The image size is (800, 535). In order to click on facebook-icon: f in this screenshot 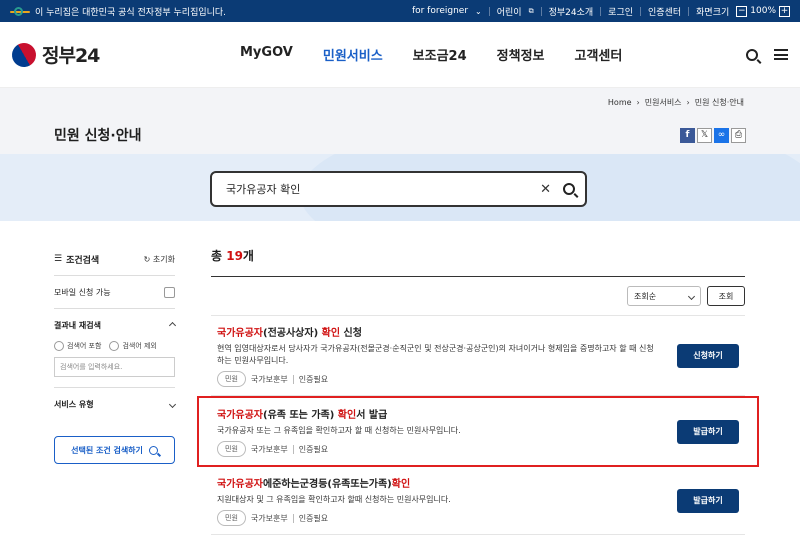, I will do `click(687, 135)`.